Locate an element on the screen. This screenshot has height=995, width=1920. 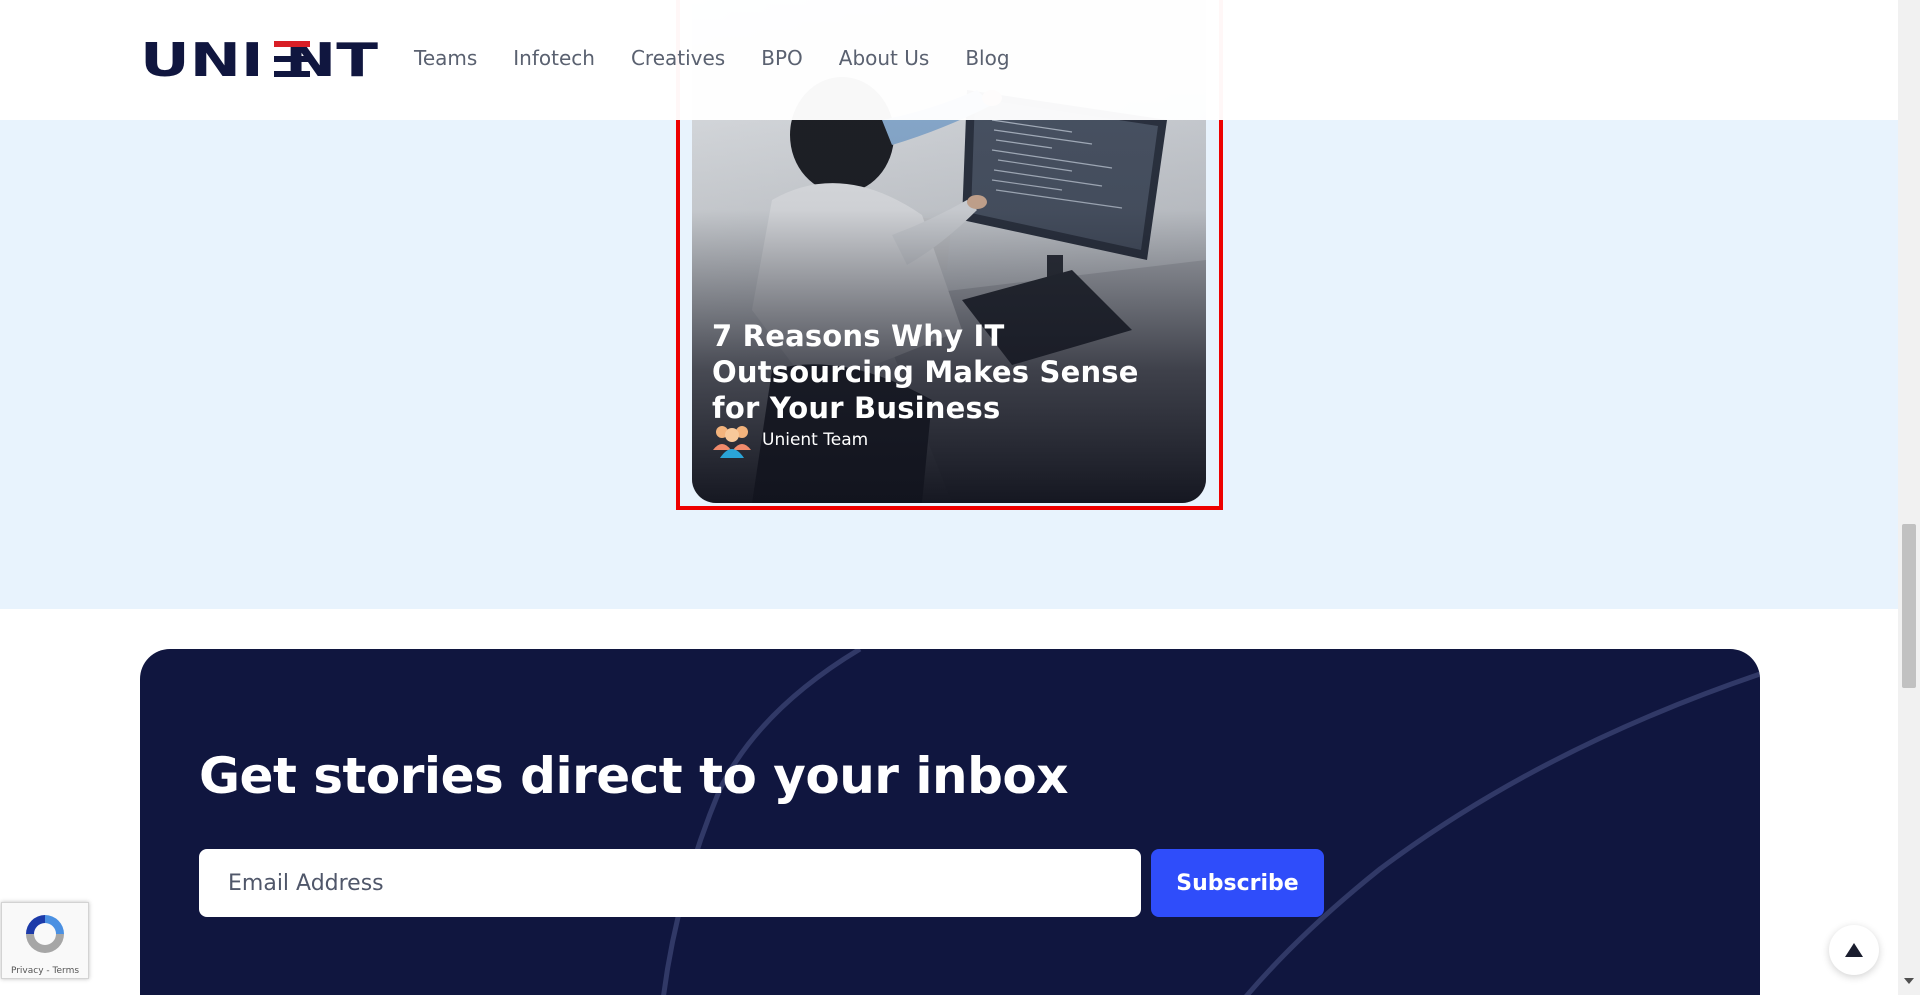
svg-text: UNI NT is located at coordinates (259, 59).